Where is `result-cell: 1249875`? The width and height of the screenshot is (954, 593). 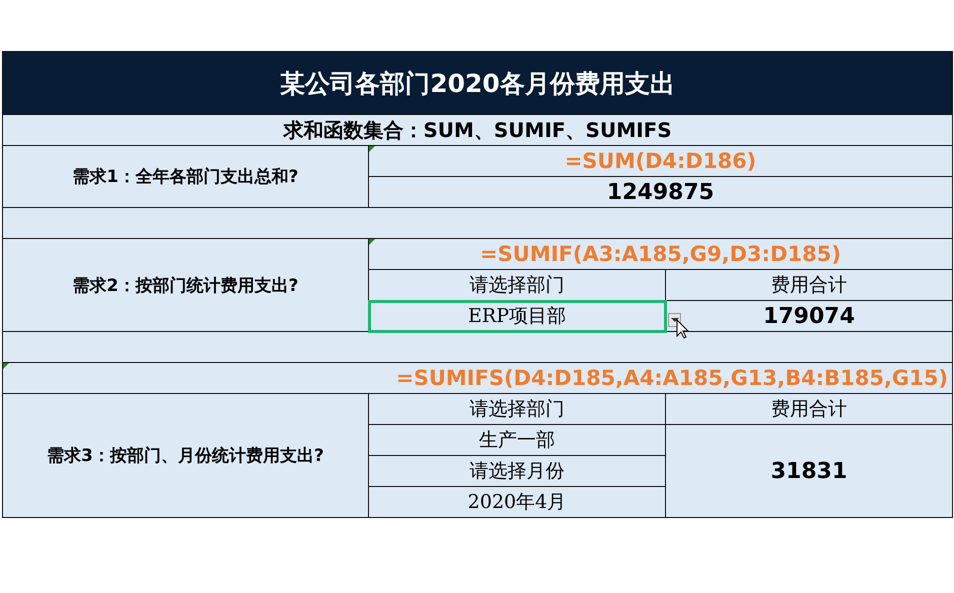
result-cell: 1249875 is located at coordinates (660, 192).